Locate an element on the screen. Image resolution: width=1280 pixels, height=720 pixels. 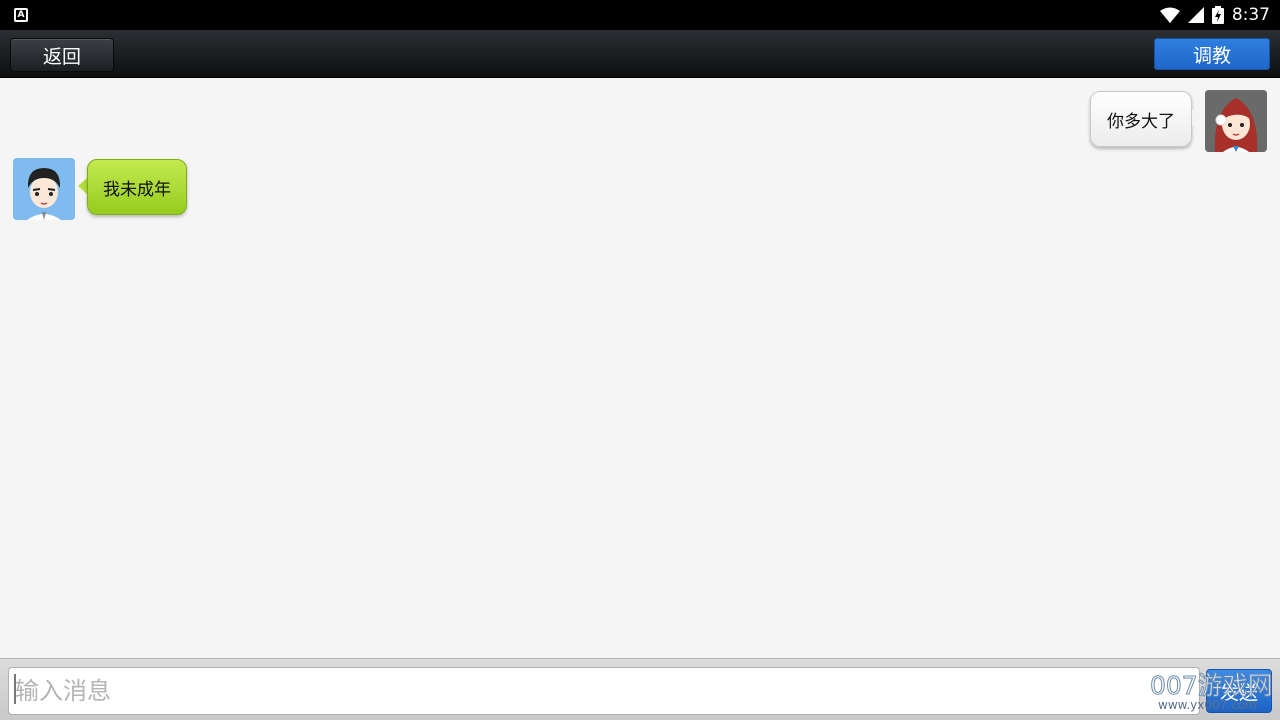
status-bar: A 8:37 is located at coordinates (640, 15).